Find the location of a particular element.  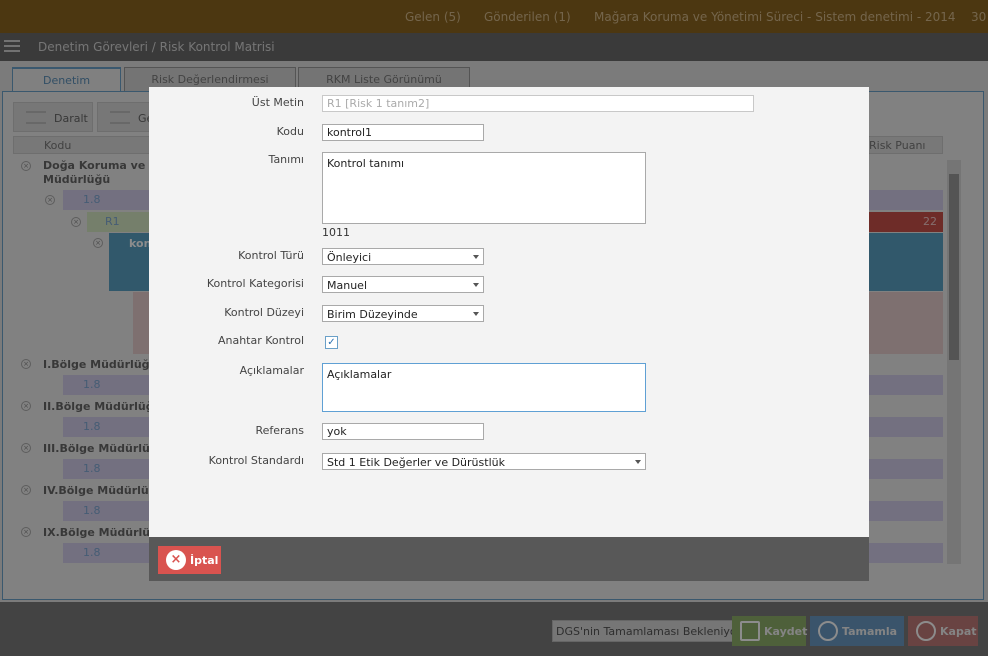

ust-metin-field: R1 [Risk 1 tanım2] is located at coordinates (538, 103).